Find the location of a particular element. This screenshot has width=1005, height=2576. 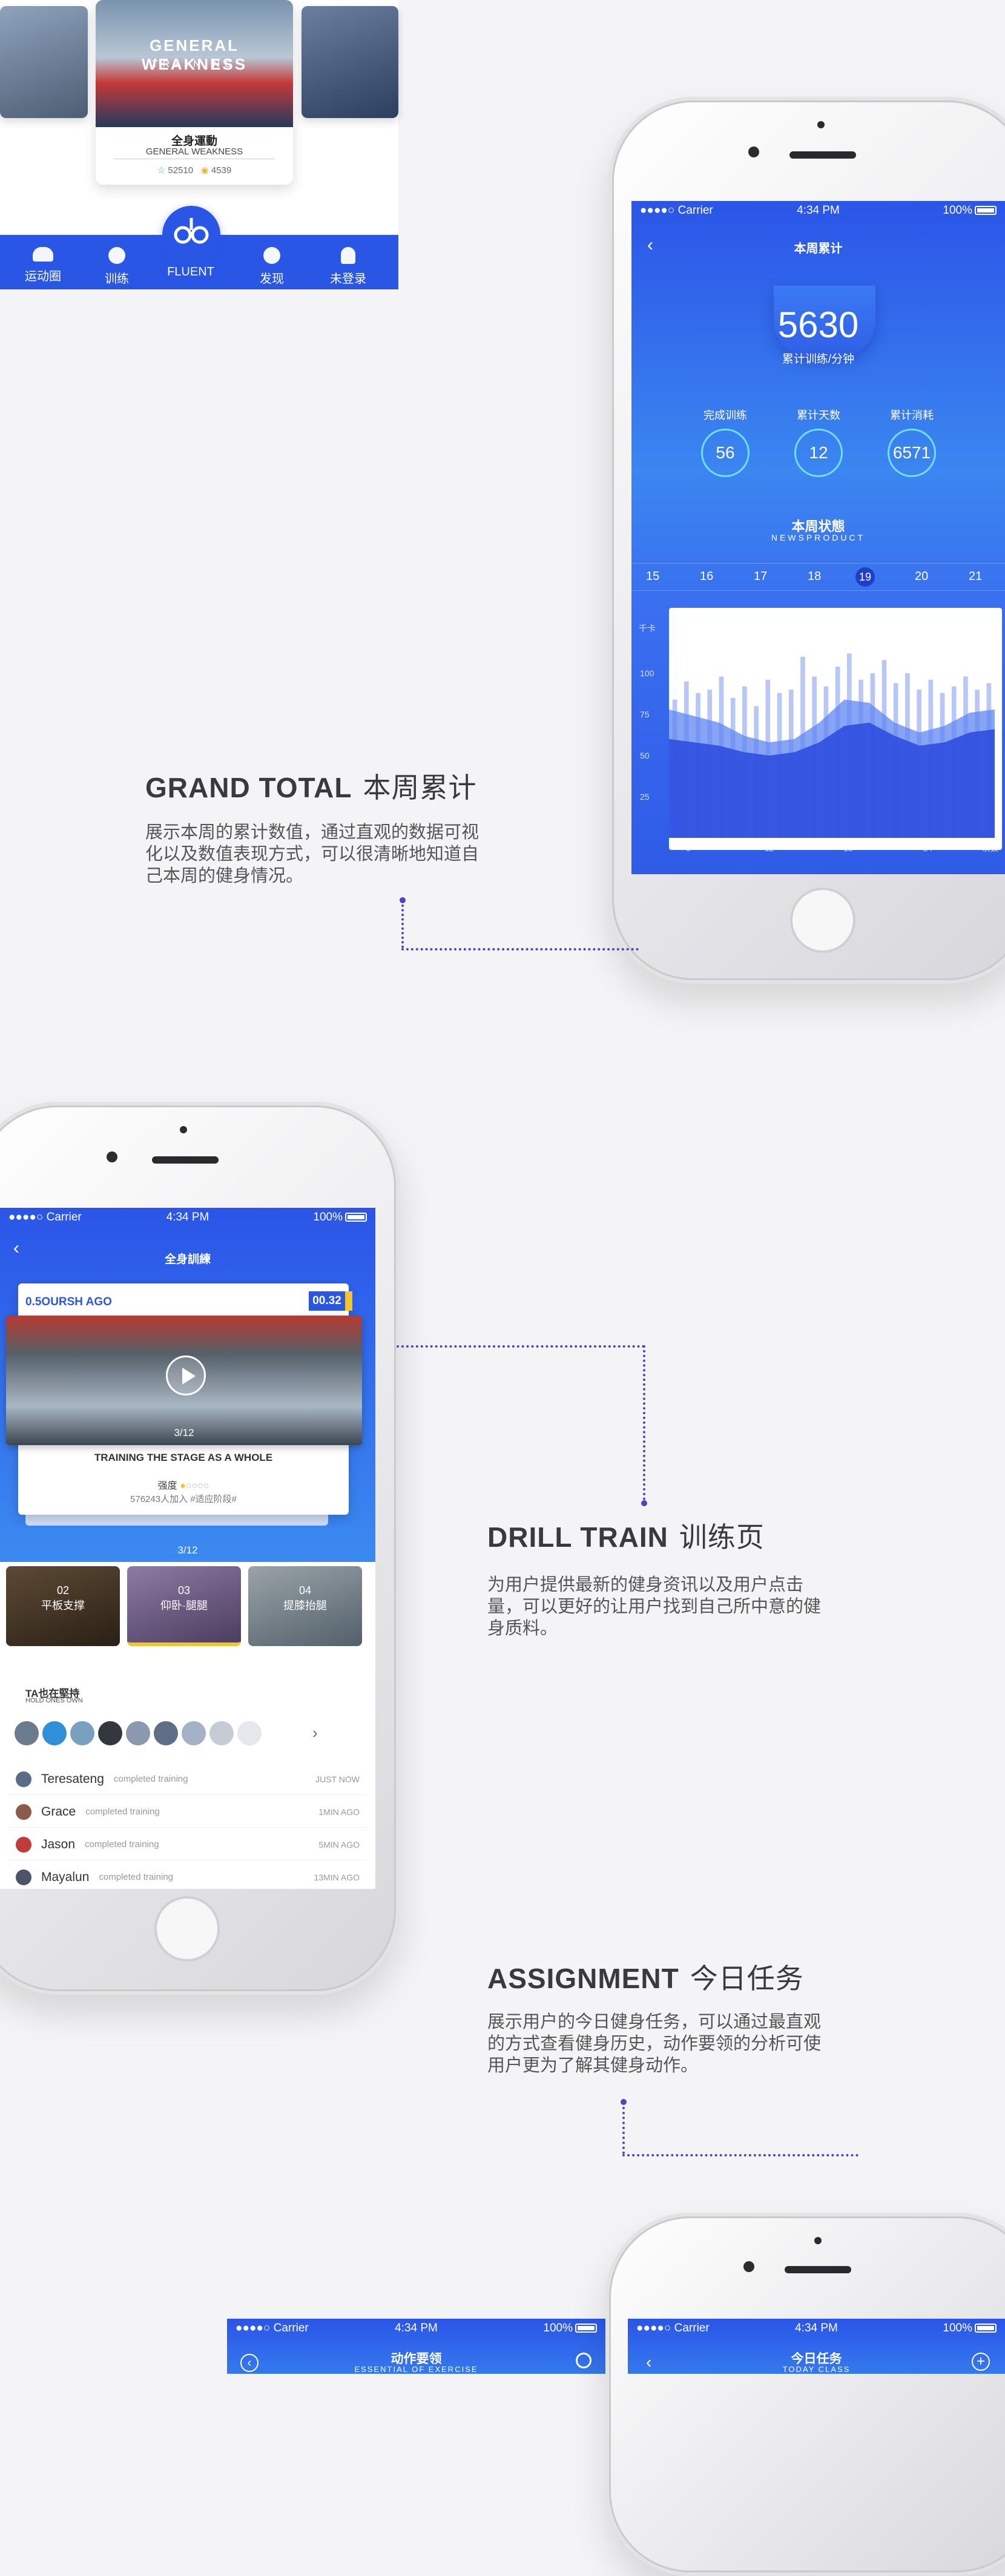

exercise-card-02: 02 平板支撑 is located at coordinates (63, 1606).